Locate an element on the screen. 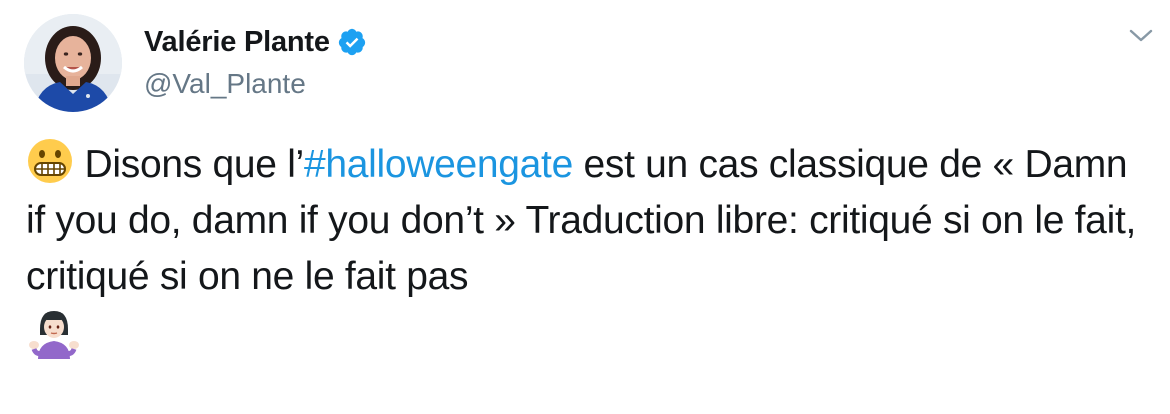 This screenshot has height=414, width=1170. tweet-text-part-1: Disons que l’ is located at coordinates (194, 164).